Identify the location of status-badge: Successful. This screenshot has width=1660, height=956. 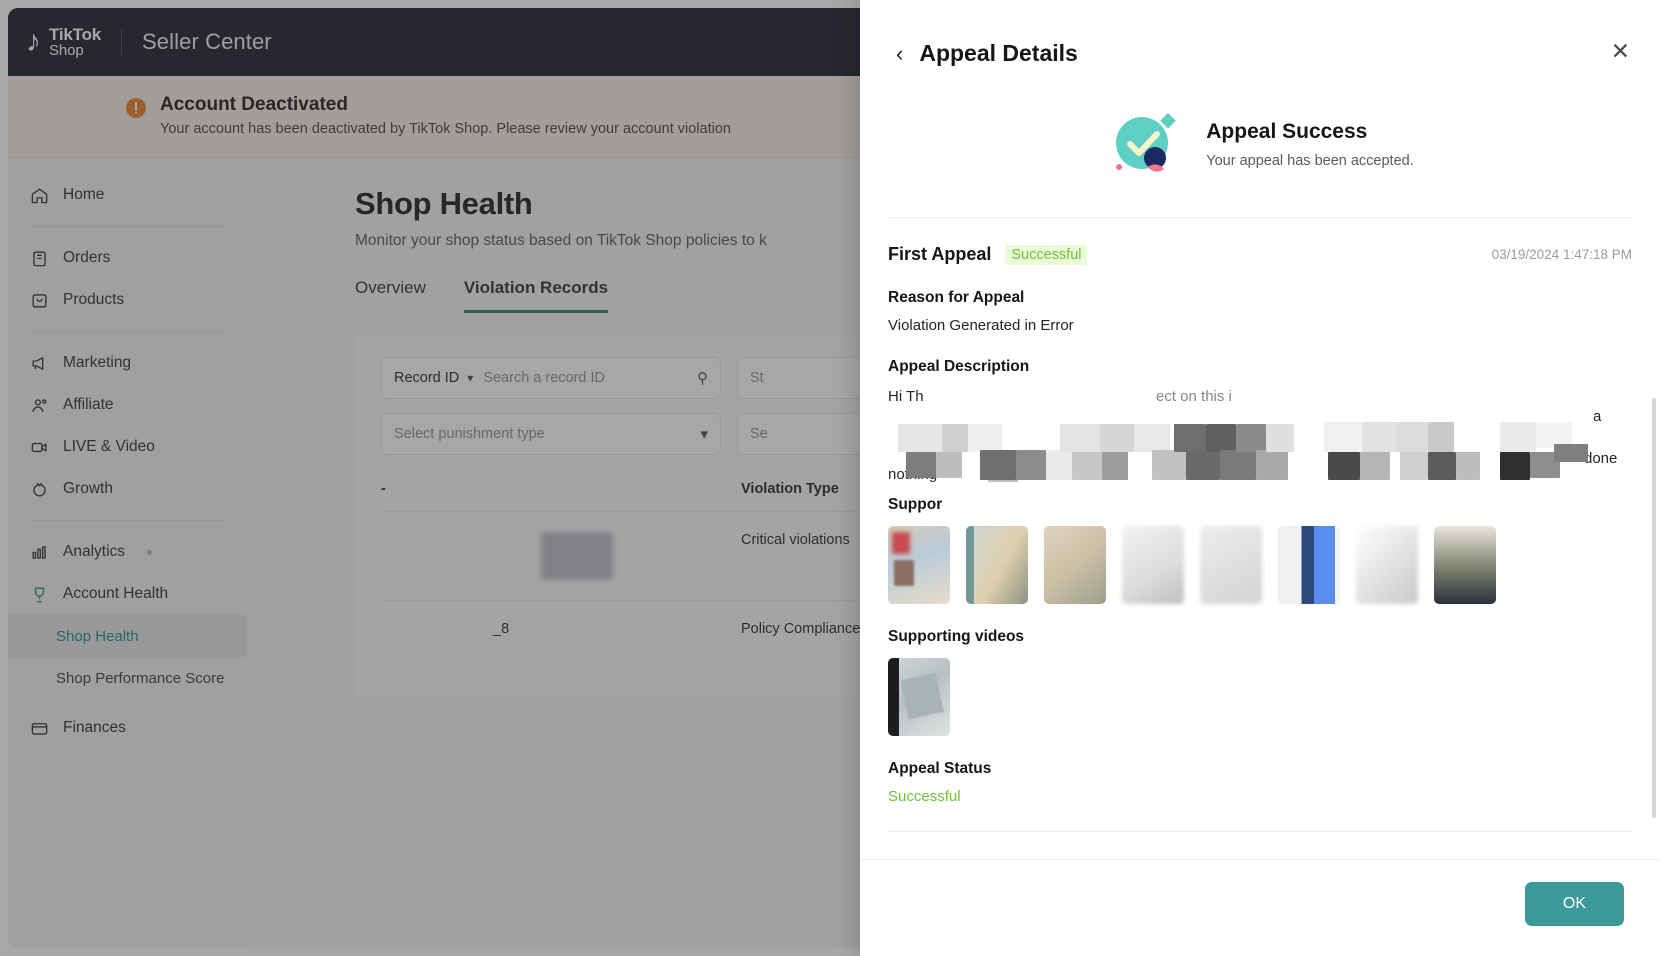
(1046, 254).